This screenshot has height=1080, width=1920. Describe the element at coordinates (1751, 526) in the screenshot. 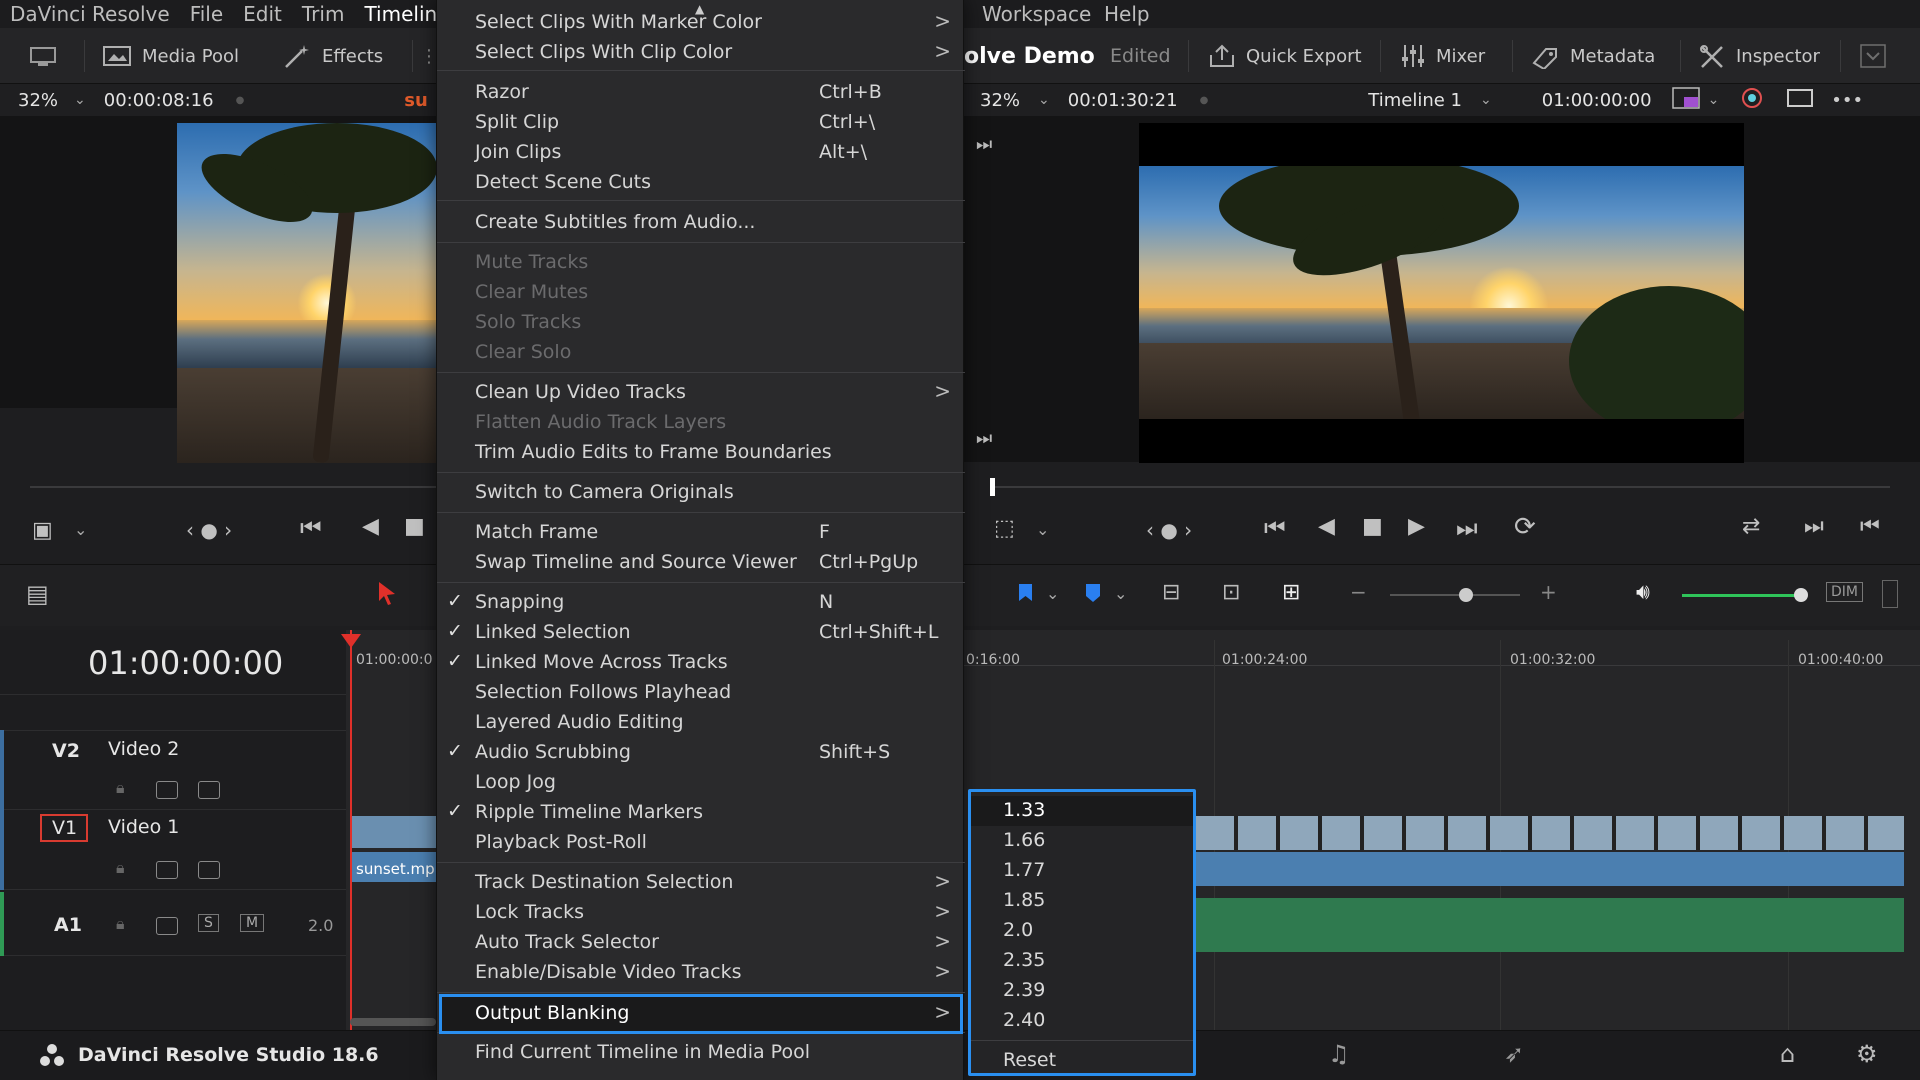

I see `match-frame-icon: ⇄` at that location.